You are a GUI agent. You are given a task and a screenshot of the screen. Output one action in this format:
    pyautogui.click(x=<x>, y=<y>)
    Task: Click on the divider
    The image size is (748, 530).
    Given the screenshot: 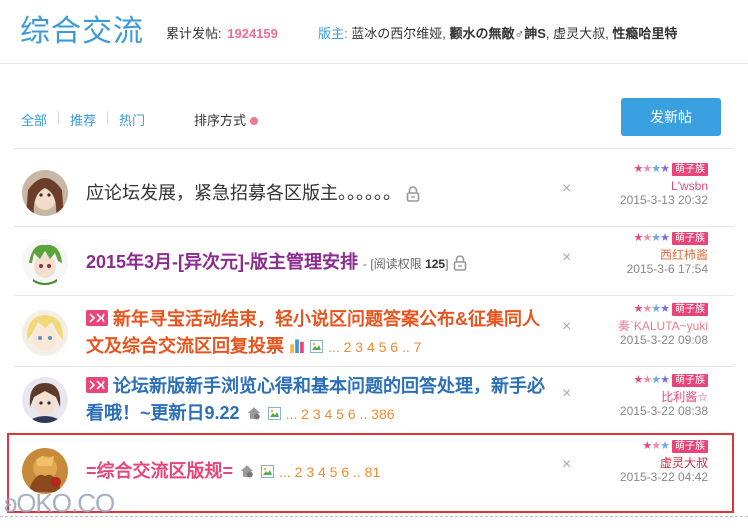 What is the action you would take?
    pyautogui.click(x=374, y=148)
    